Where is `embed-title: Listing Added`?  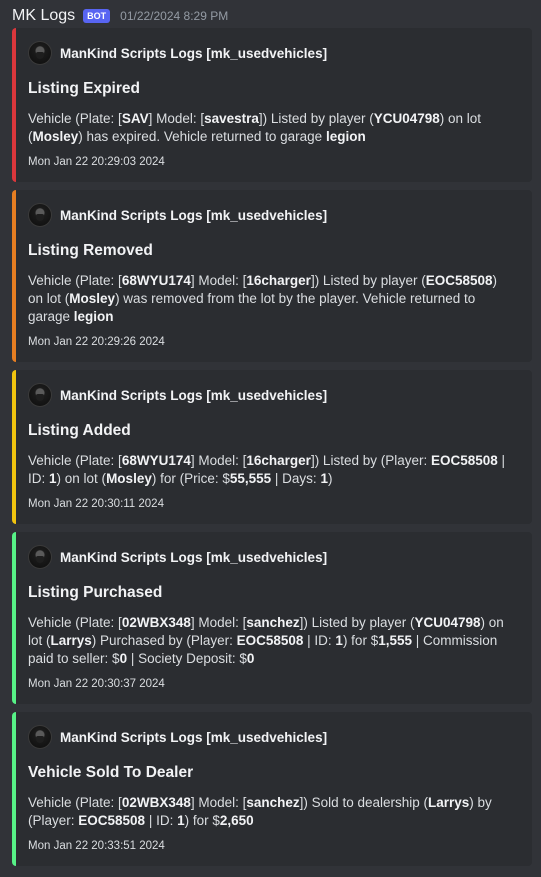
embed-title: Listing Added is located at coordinates (79, 430).